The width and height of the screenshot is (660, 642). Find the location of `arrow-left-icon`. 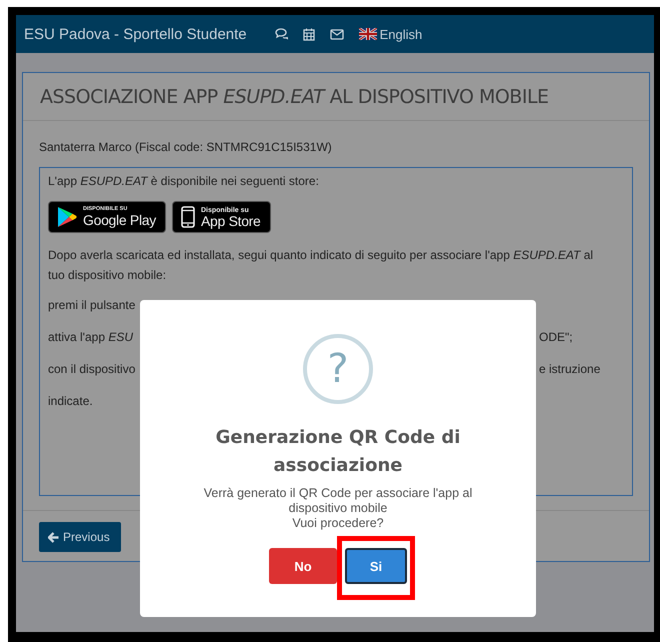

arrow-left-icon is located at coordinates (53, 537).